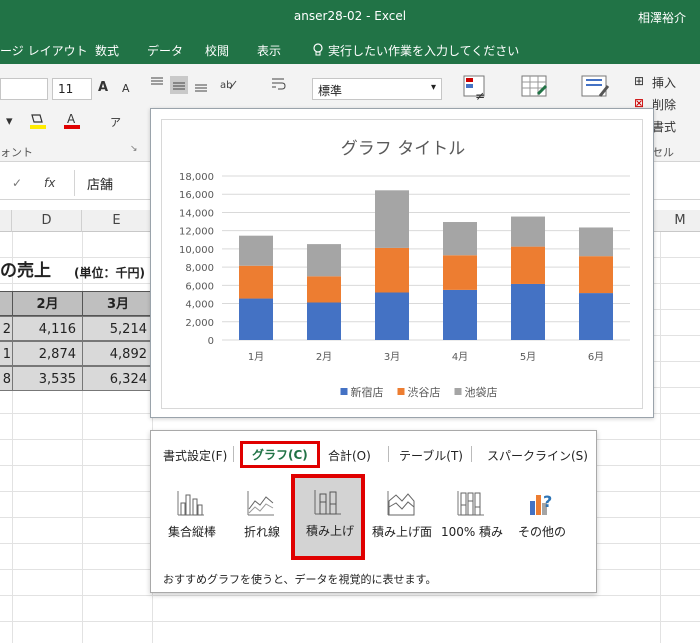 The image size is (700, 643). What do you see at coordinates (537, 455) in the screenshot?
I see `qa-tab-sparklines: スパークライン(S)` at bounding box center [537, 455].